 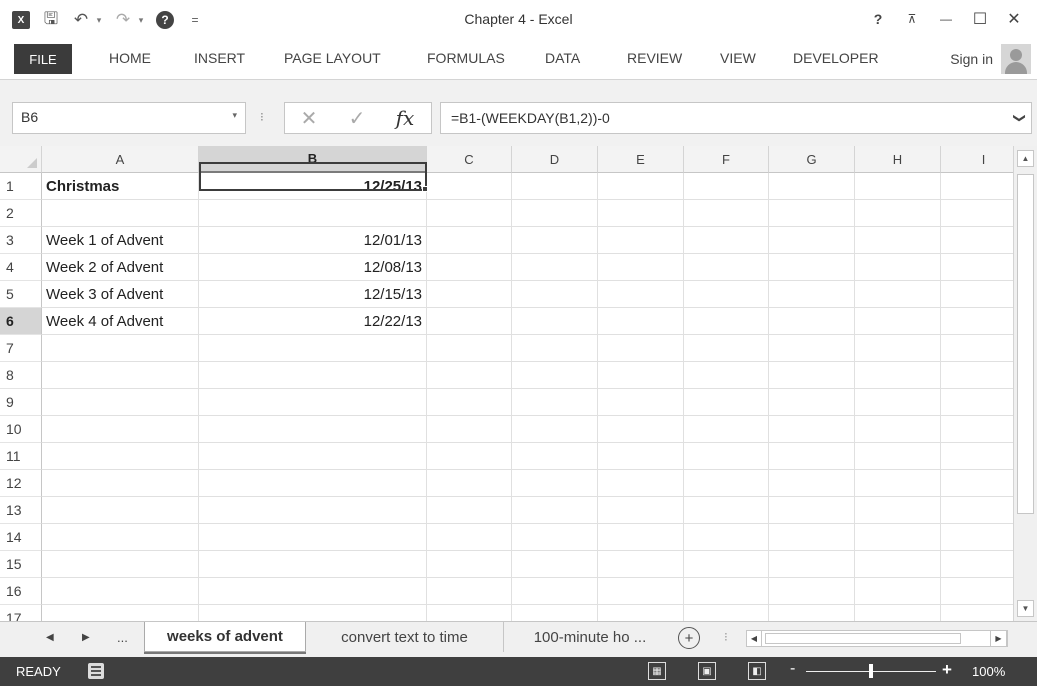 I want to click on cell-i1, so click(x=977, y=186).